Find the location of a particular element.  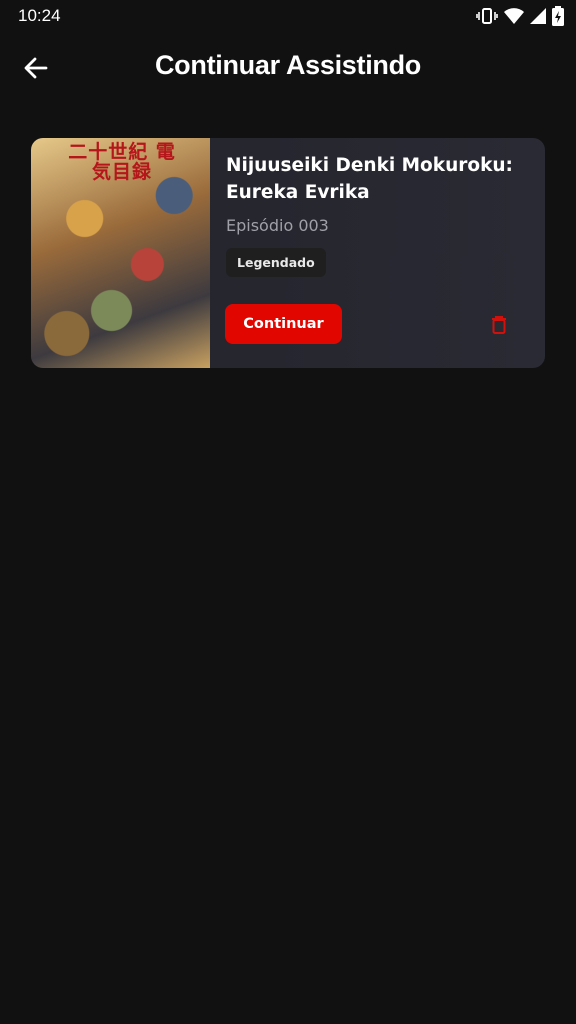

status-icons is located at coordinates (520, 16).